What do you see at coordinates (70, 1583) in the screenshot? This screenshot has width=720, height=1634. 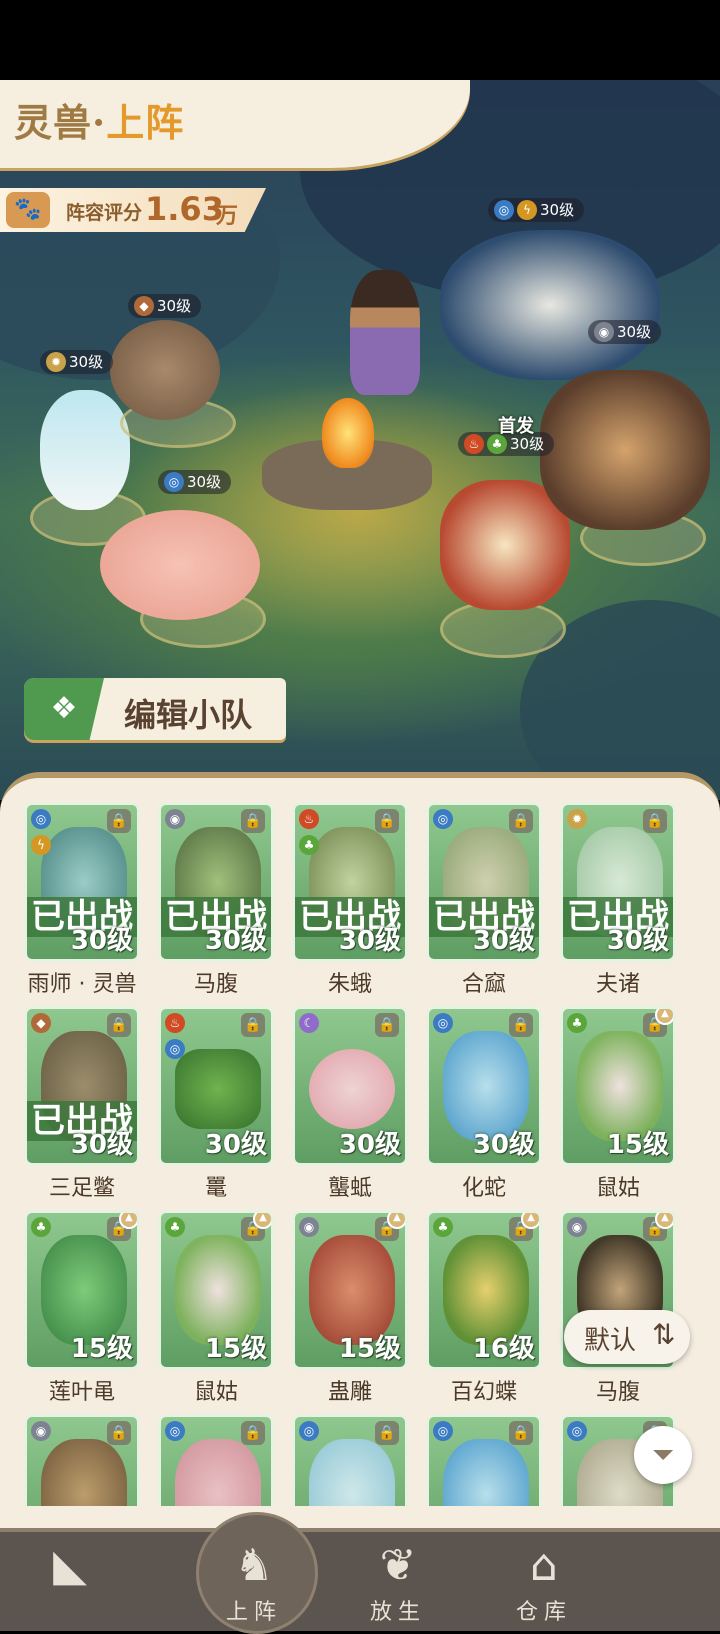 I see `back-button: ◣` at bounding box center [70, 1583].